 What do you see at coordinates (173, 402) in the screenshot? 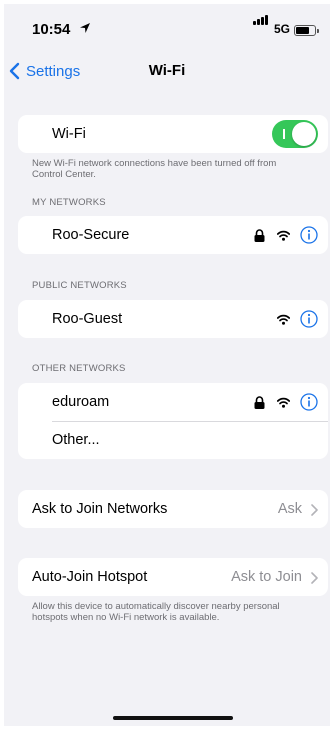
I see `network-row-eduroam: eduroam` at bounding box center [173, 402].